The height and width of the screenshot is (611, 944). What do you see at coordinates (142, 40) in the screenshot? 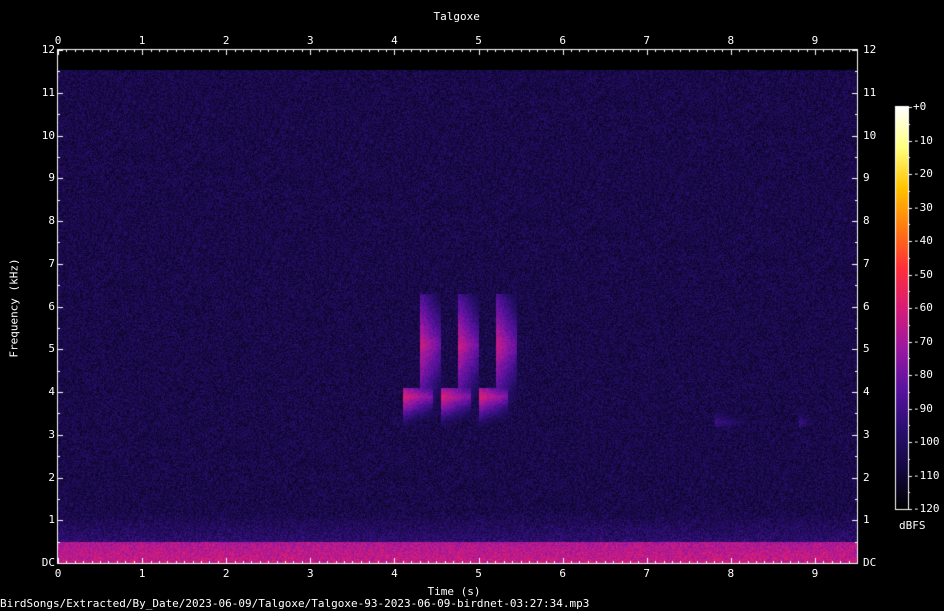
I see `x-tick-label-top: 1` at bounding box center [142, 40].